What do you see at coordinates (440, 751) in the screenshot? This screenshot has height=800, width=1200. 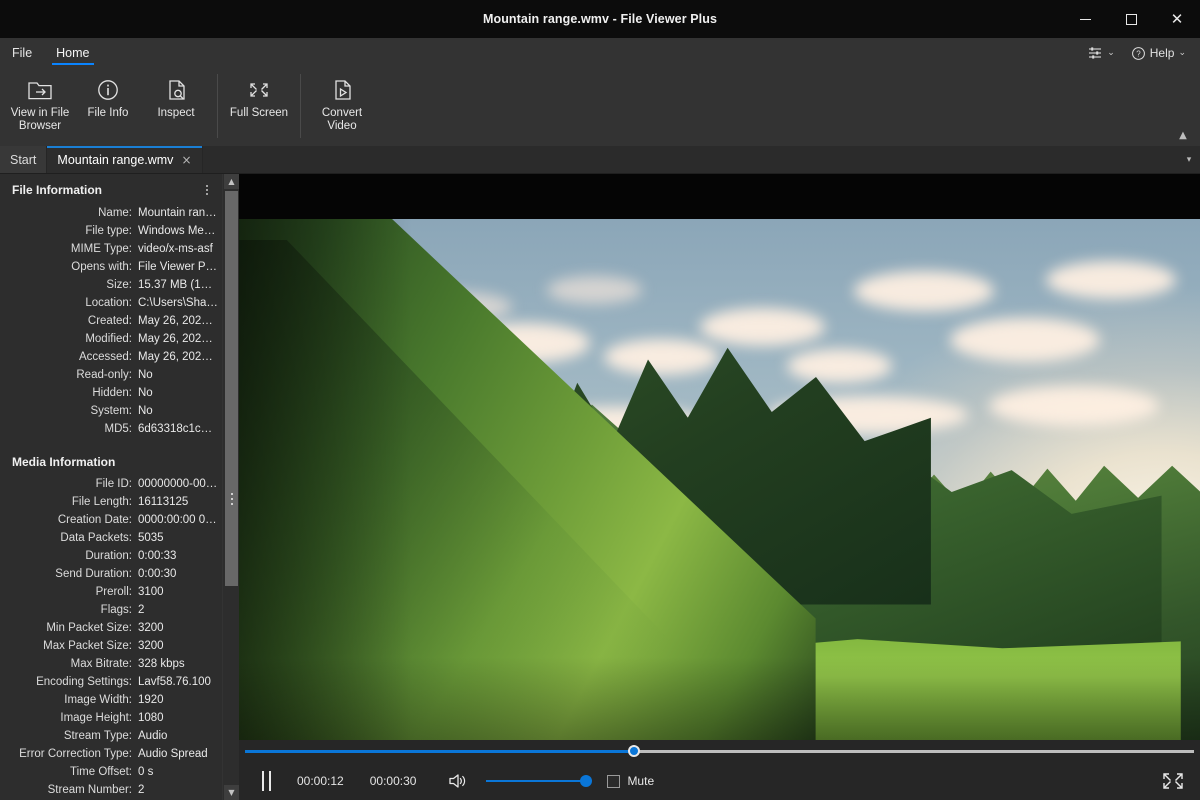 I see `seek-progress` at bounding box center [440, 751].